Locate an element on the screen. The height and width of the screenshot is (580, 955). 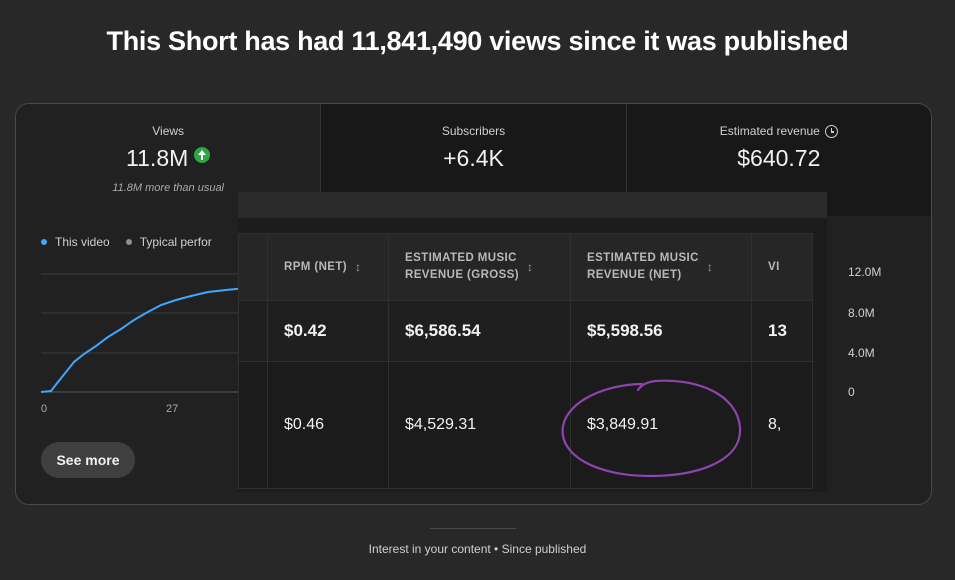
header-rpm-net: RPM (NET) ↕ is located at coordinates (328, 267).